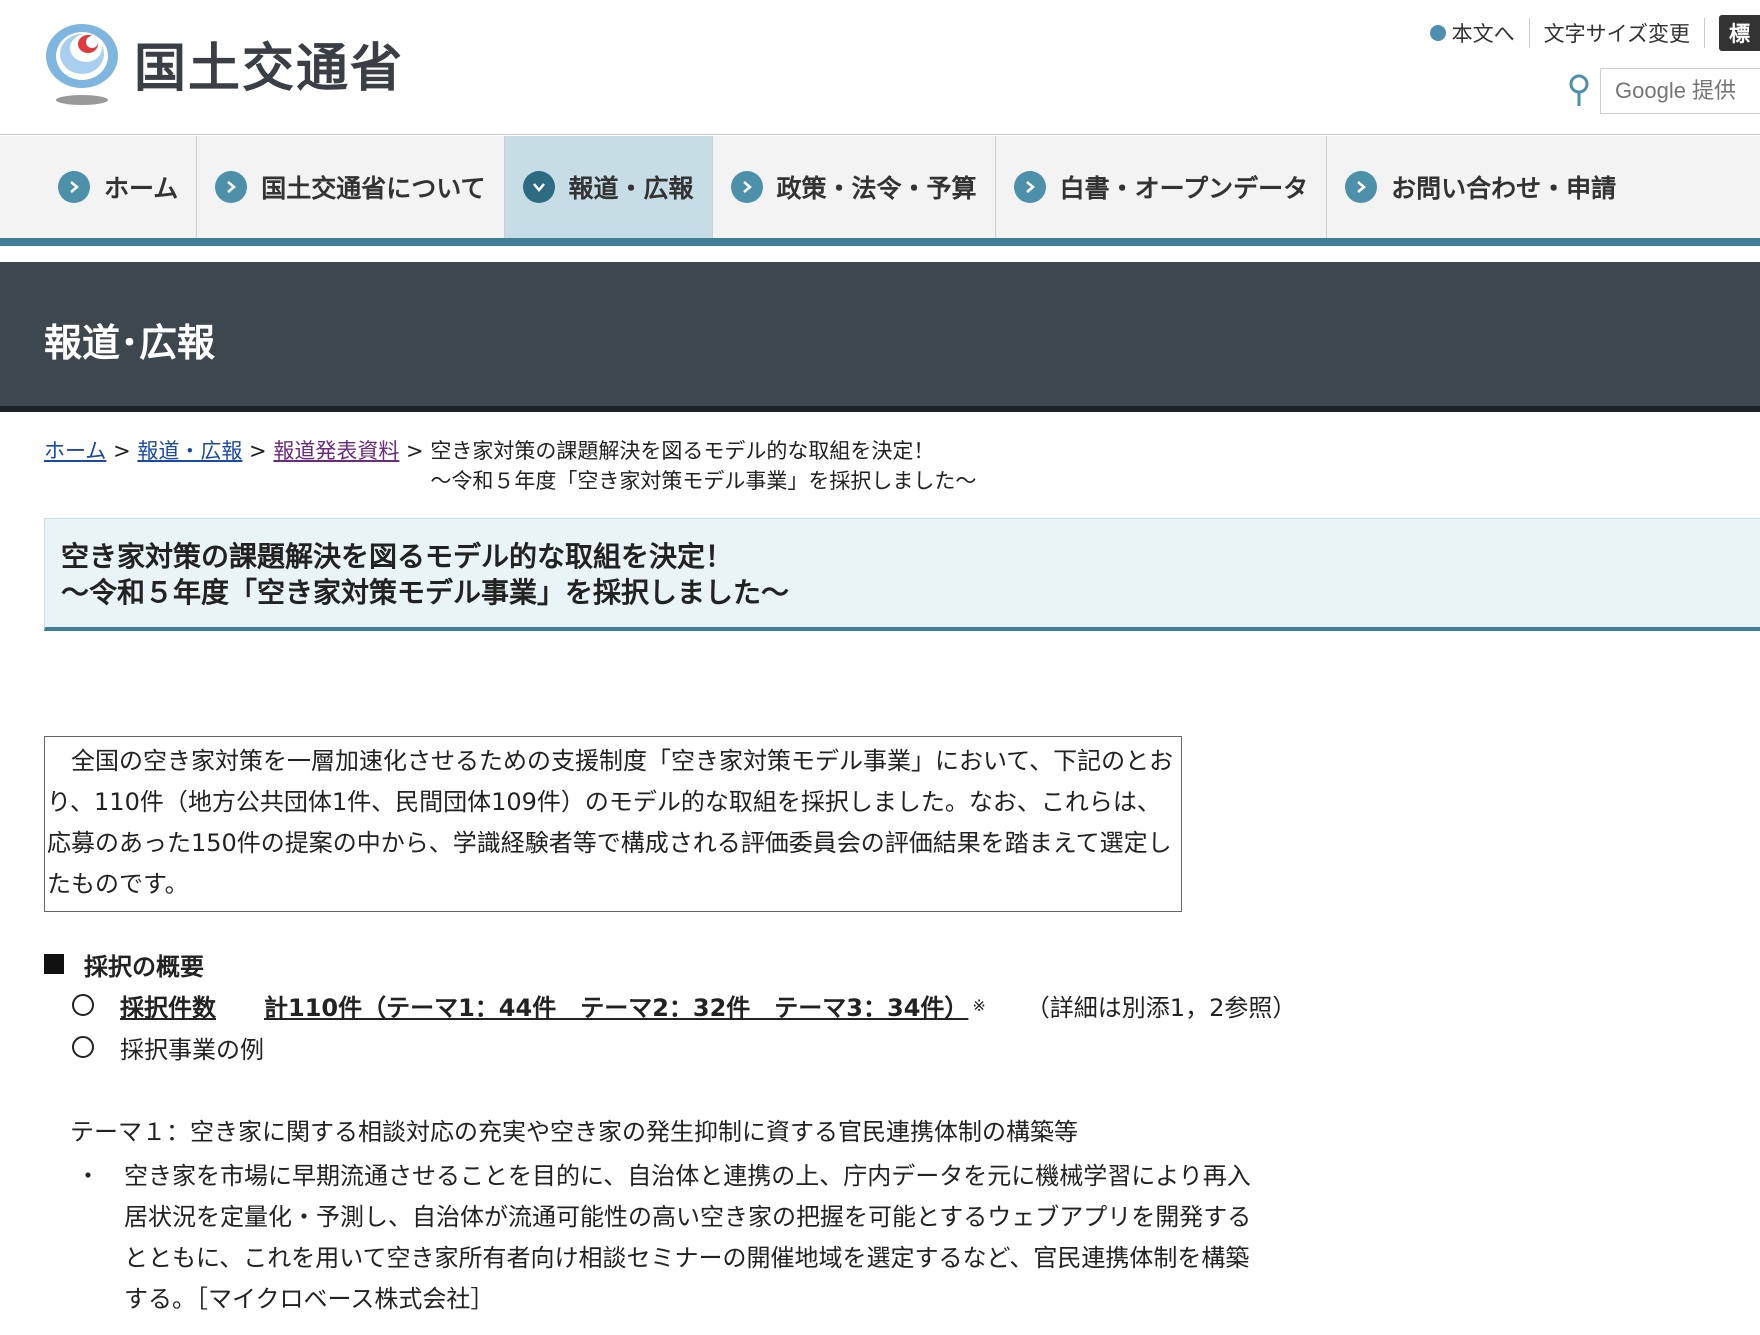 This screenshot has height=1335, width=1760. I want to click on nav-item-policy: 政策・法令・予算, so click(854, 187).